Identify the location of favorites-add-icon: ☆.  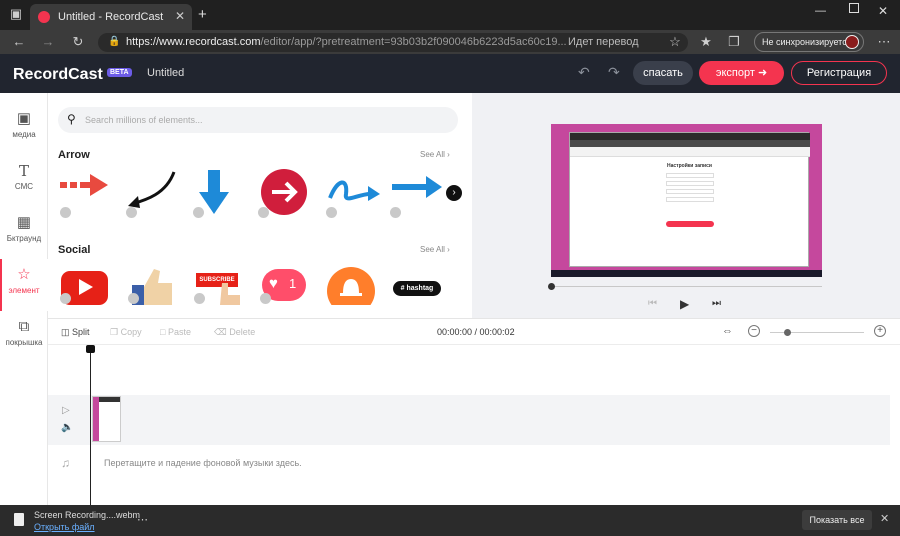
(675, 42).